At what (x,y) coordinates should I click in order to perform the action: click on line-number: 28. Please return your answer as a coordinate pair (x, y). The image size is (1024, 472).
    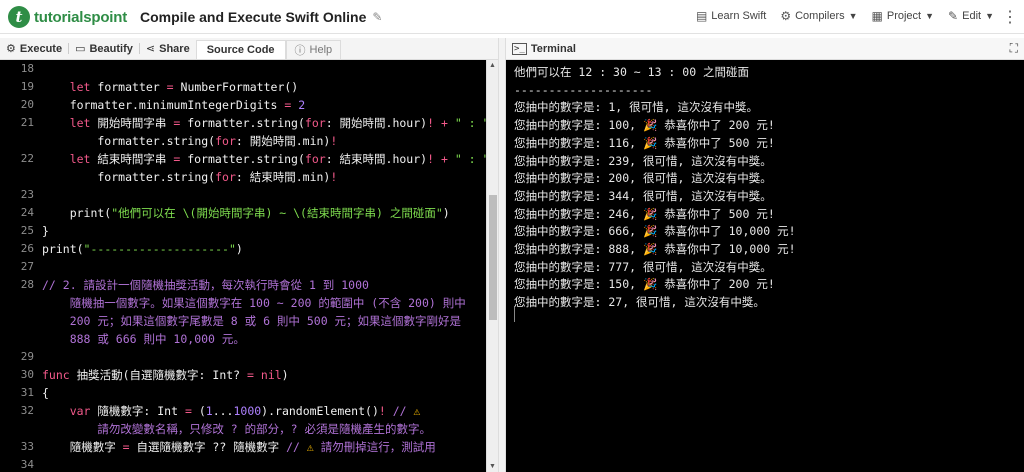
    Looking at the image, I should click on (27, 284).